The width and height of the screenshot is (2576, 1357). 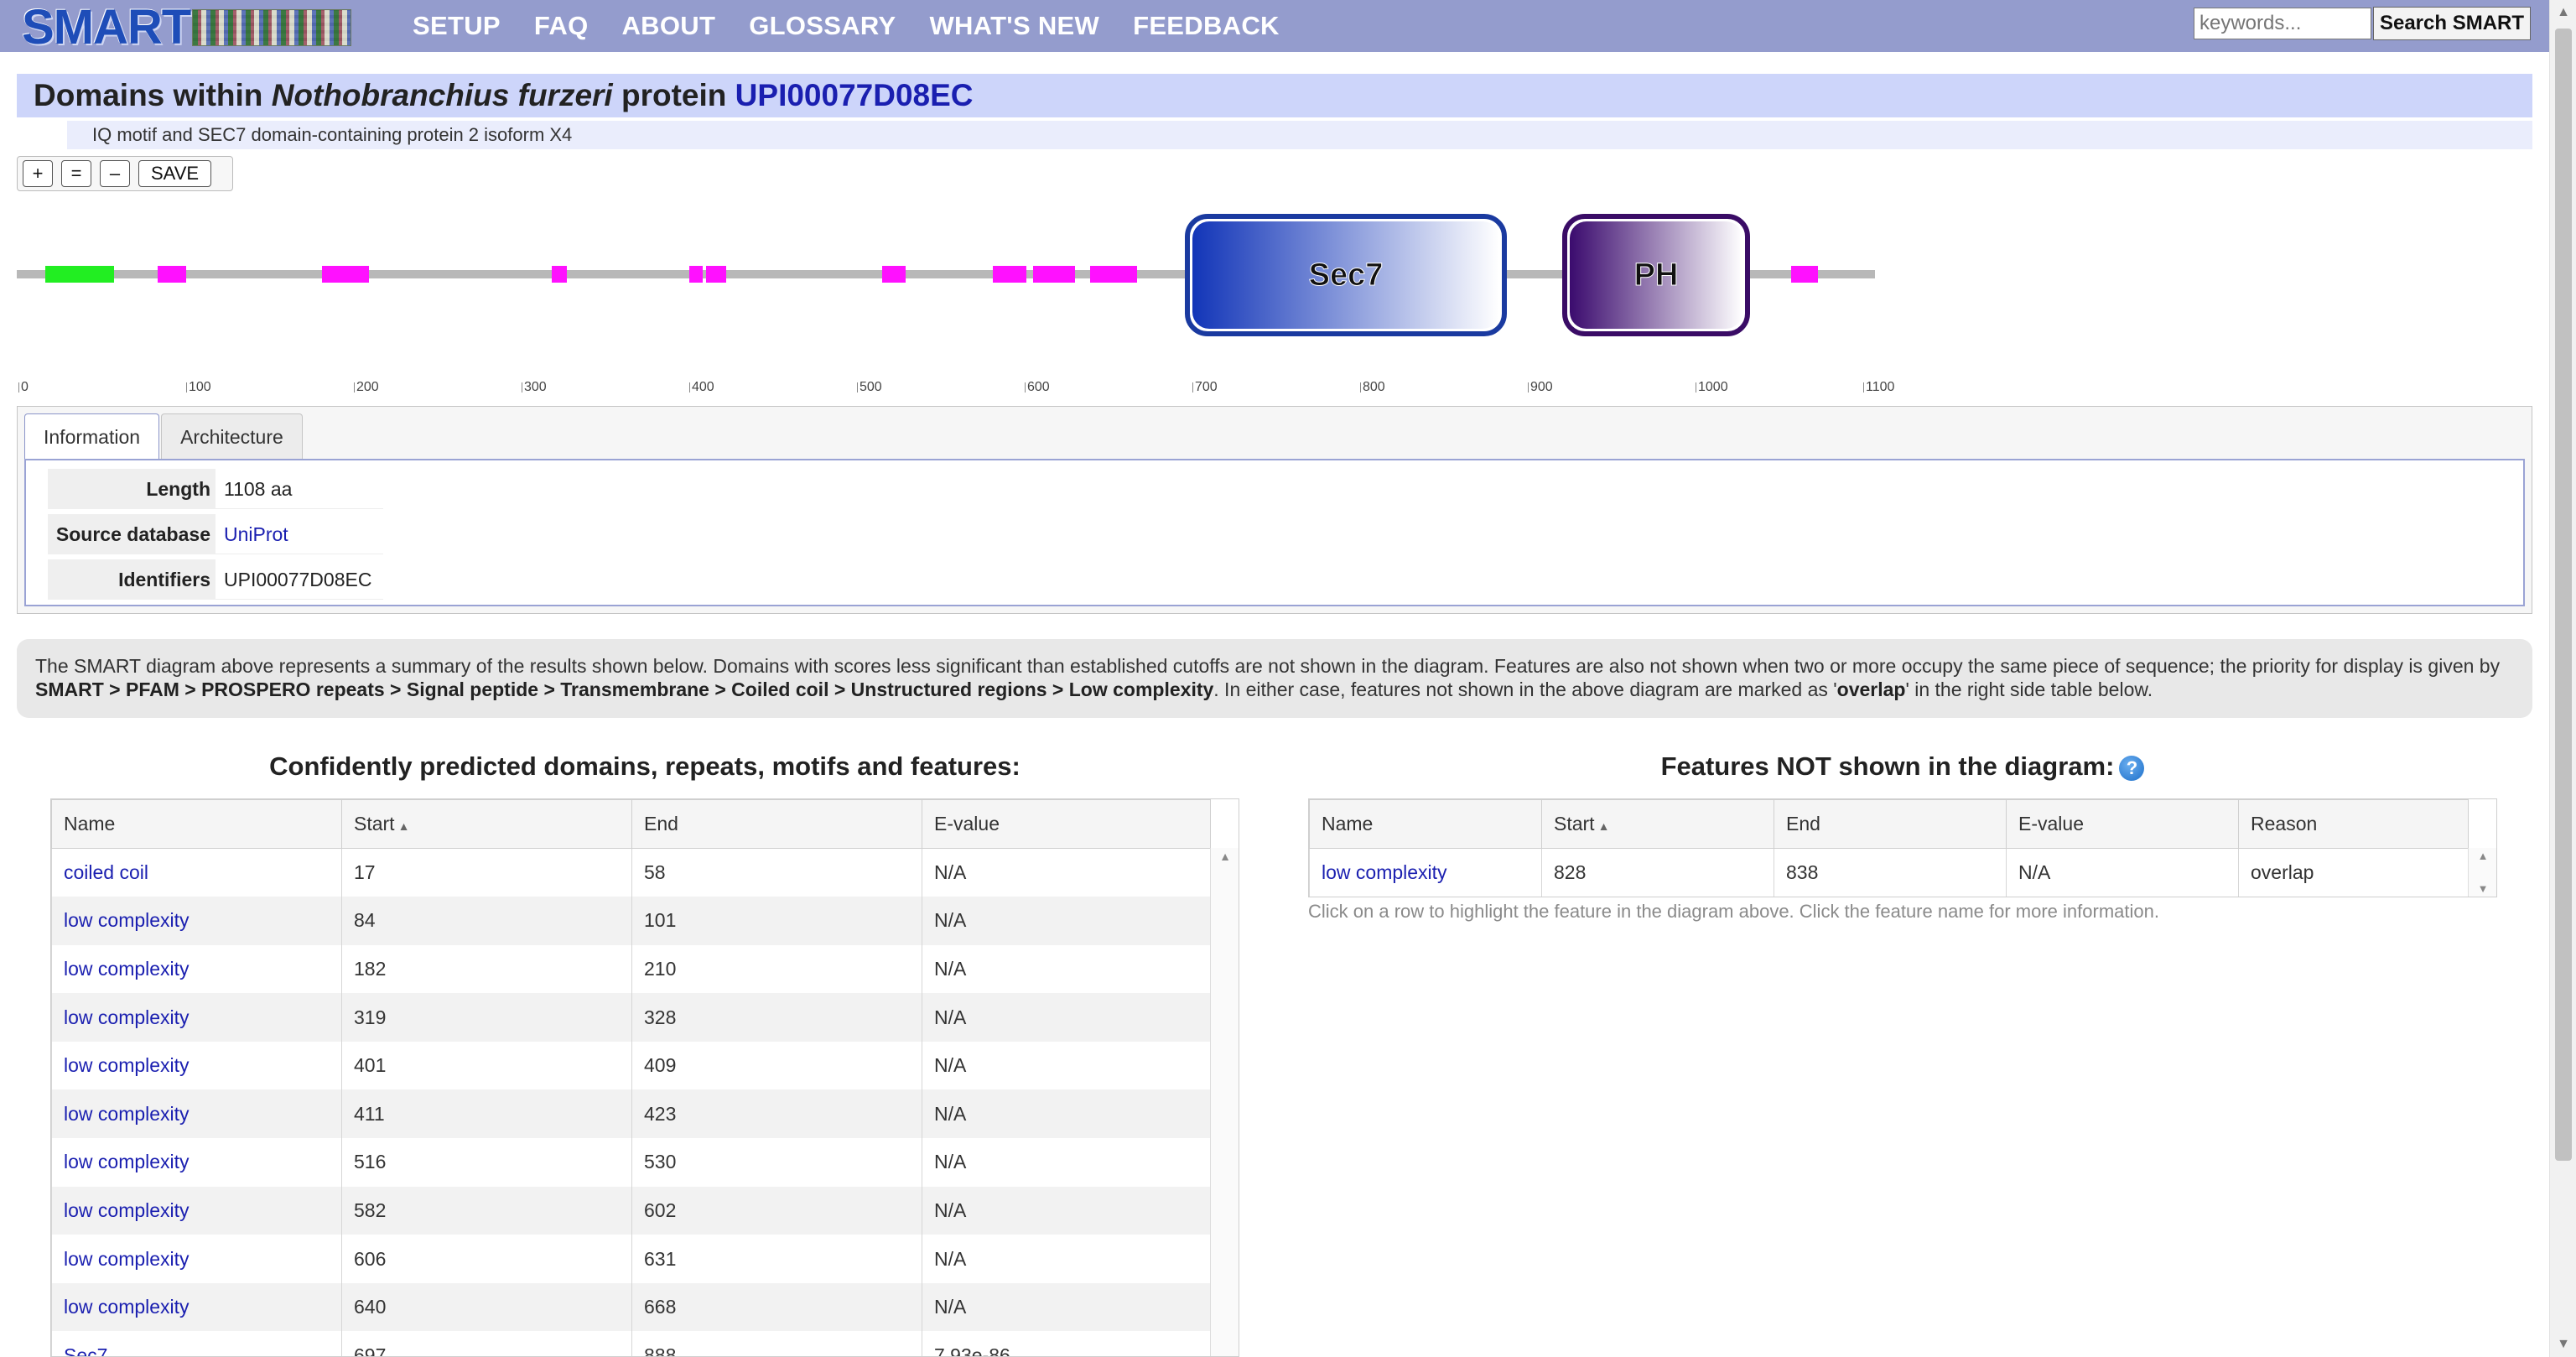 I want to click on table-row: low complexity 401 409 N/A, so click(x=631, y=1065).